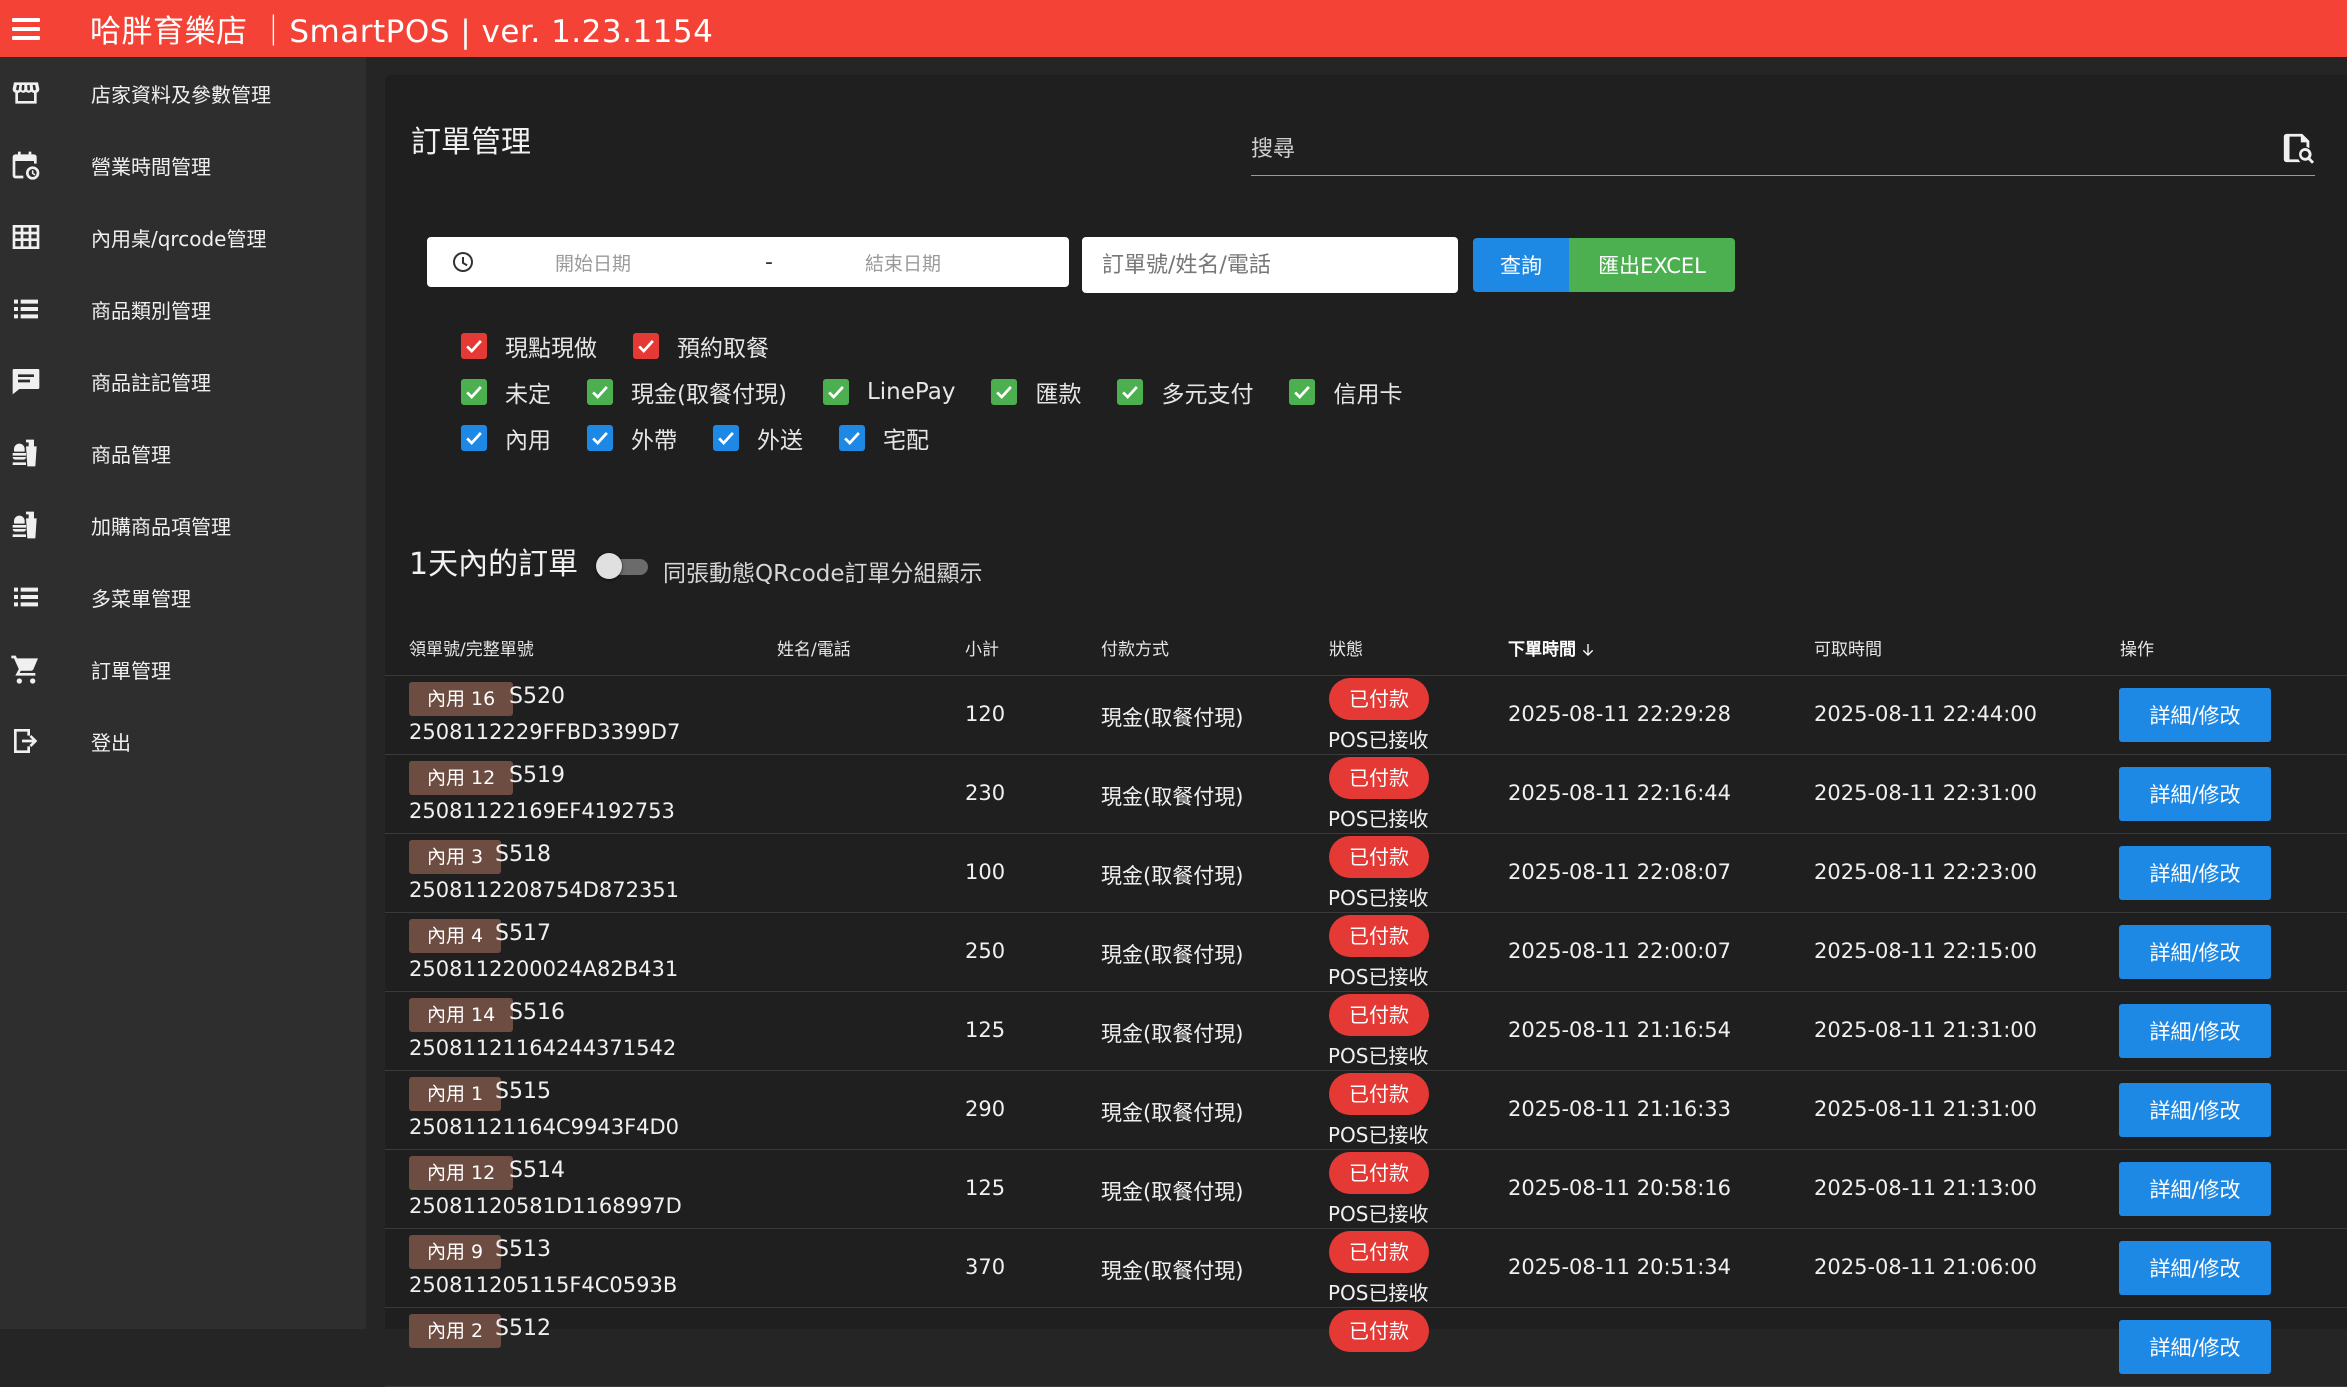 The height and width of the screenshot is (1387, 2347). Describe the element at coordinates (529, 346) in the screenshot. I see `order-type-checkbox-0: 現點現做` at that location.